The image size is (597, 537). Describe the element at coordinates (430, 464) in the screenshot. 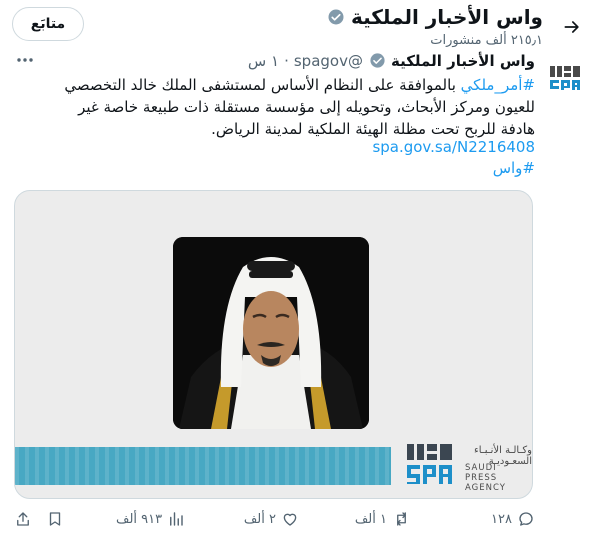

I see `spa-logo` at that location.